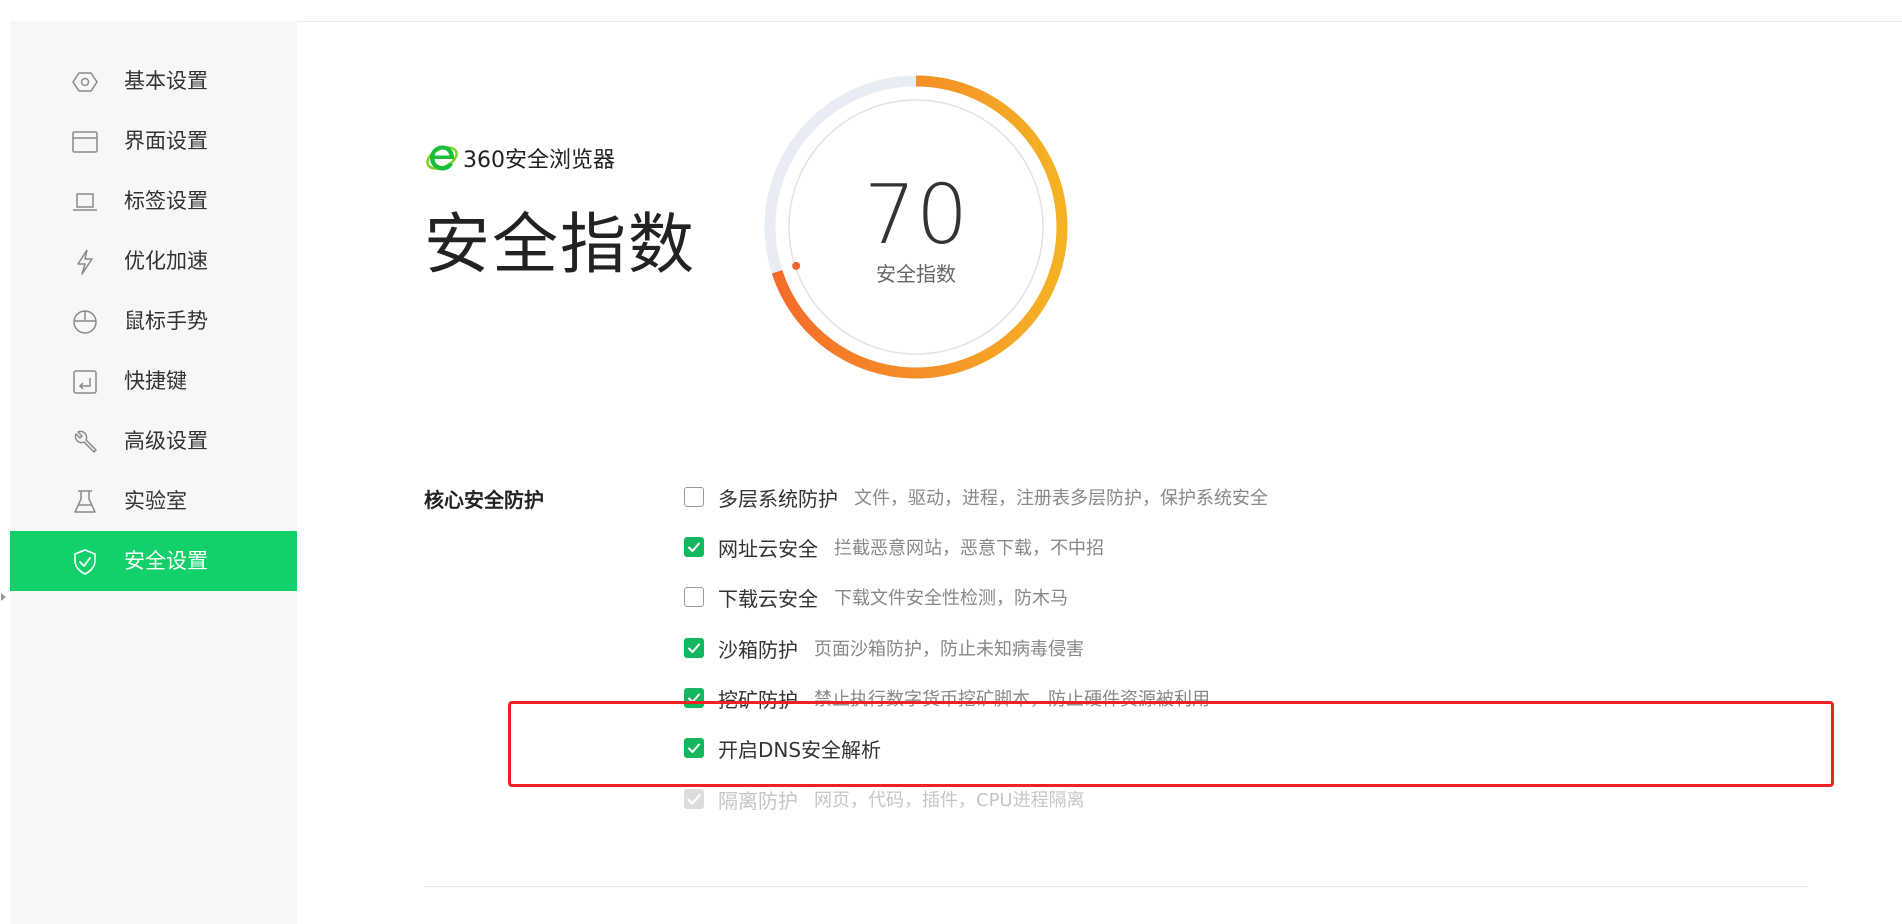 The image size is (1902, 924). I want to click on multilayer-protection-checkbox, so click(694, 497).